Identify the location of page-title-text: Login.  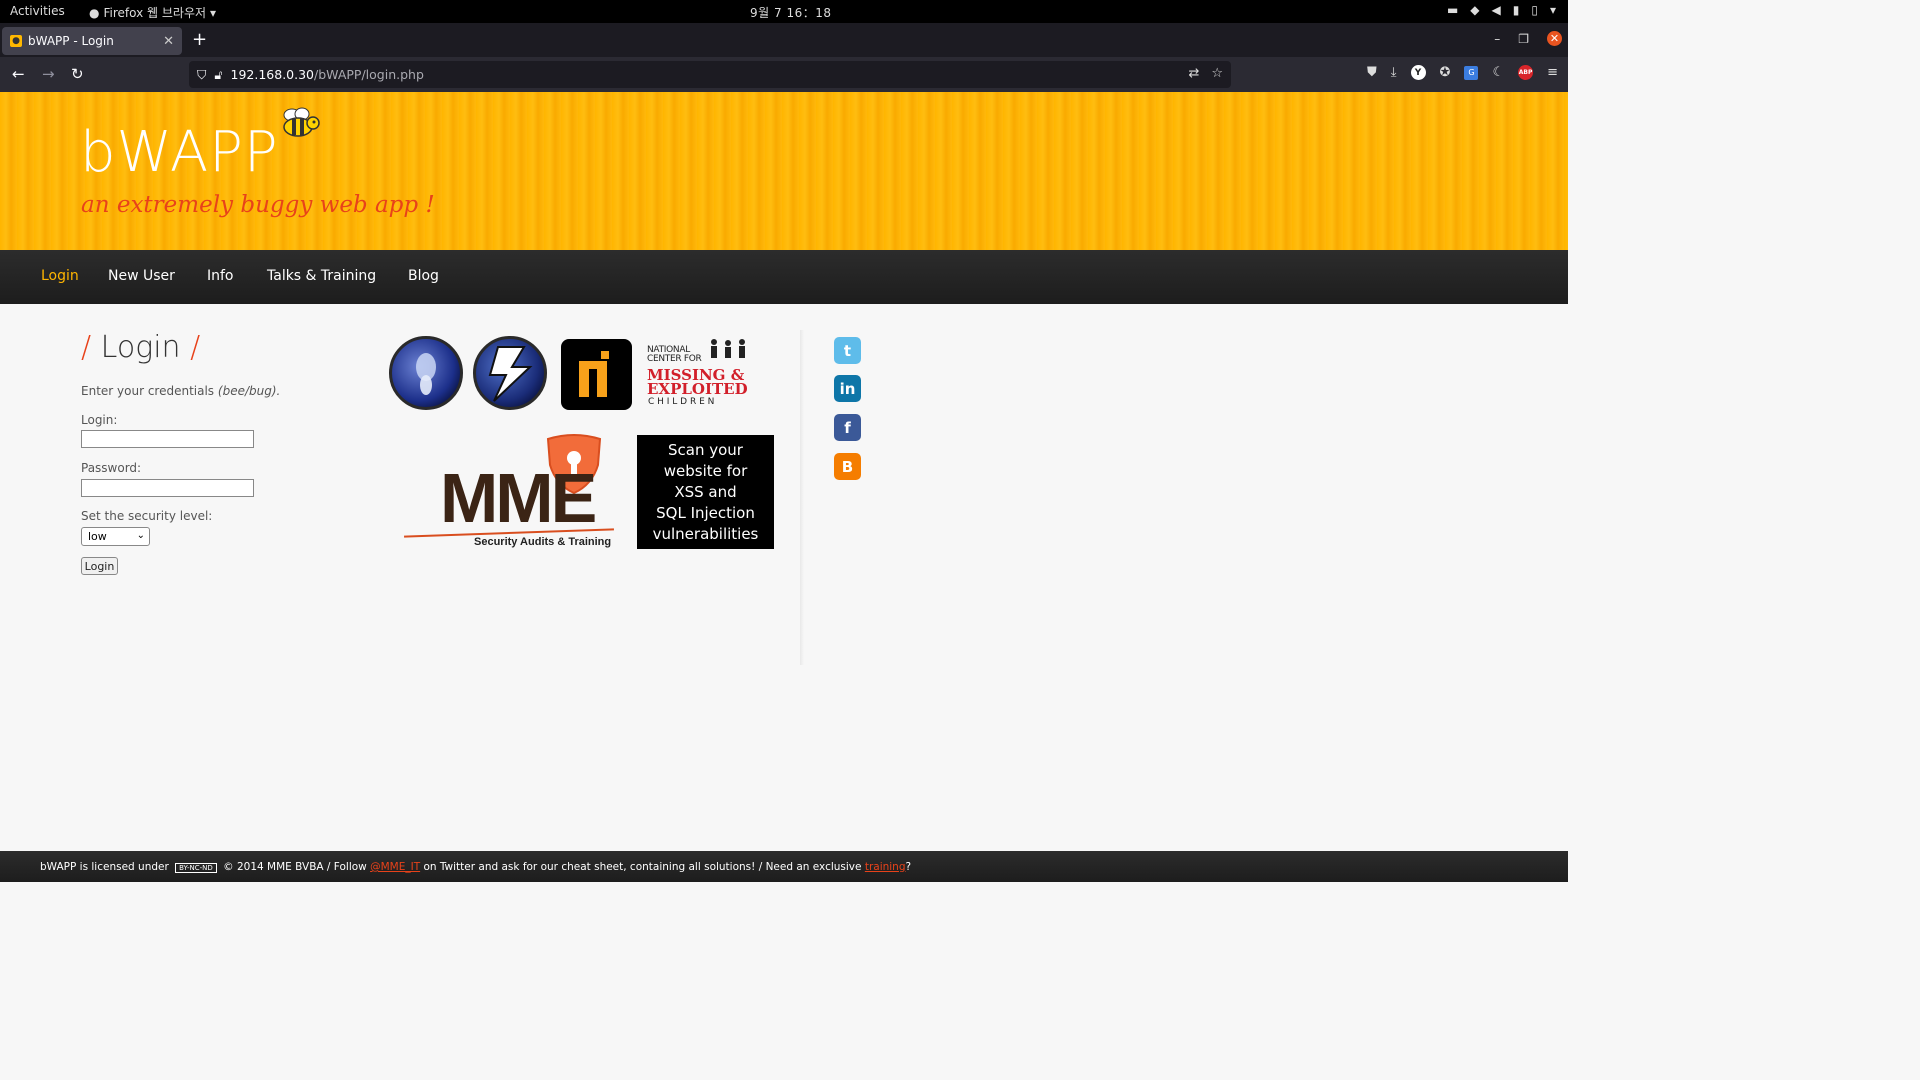
(140, 347).